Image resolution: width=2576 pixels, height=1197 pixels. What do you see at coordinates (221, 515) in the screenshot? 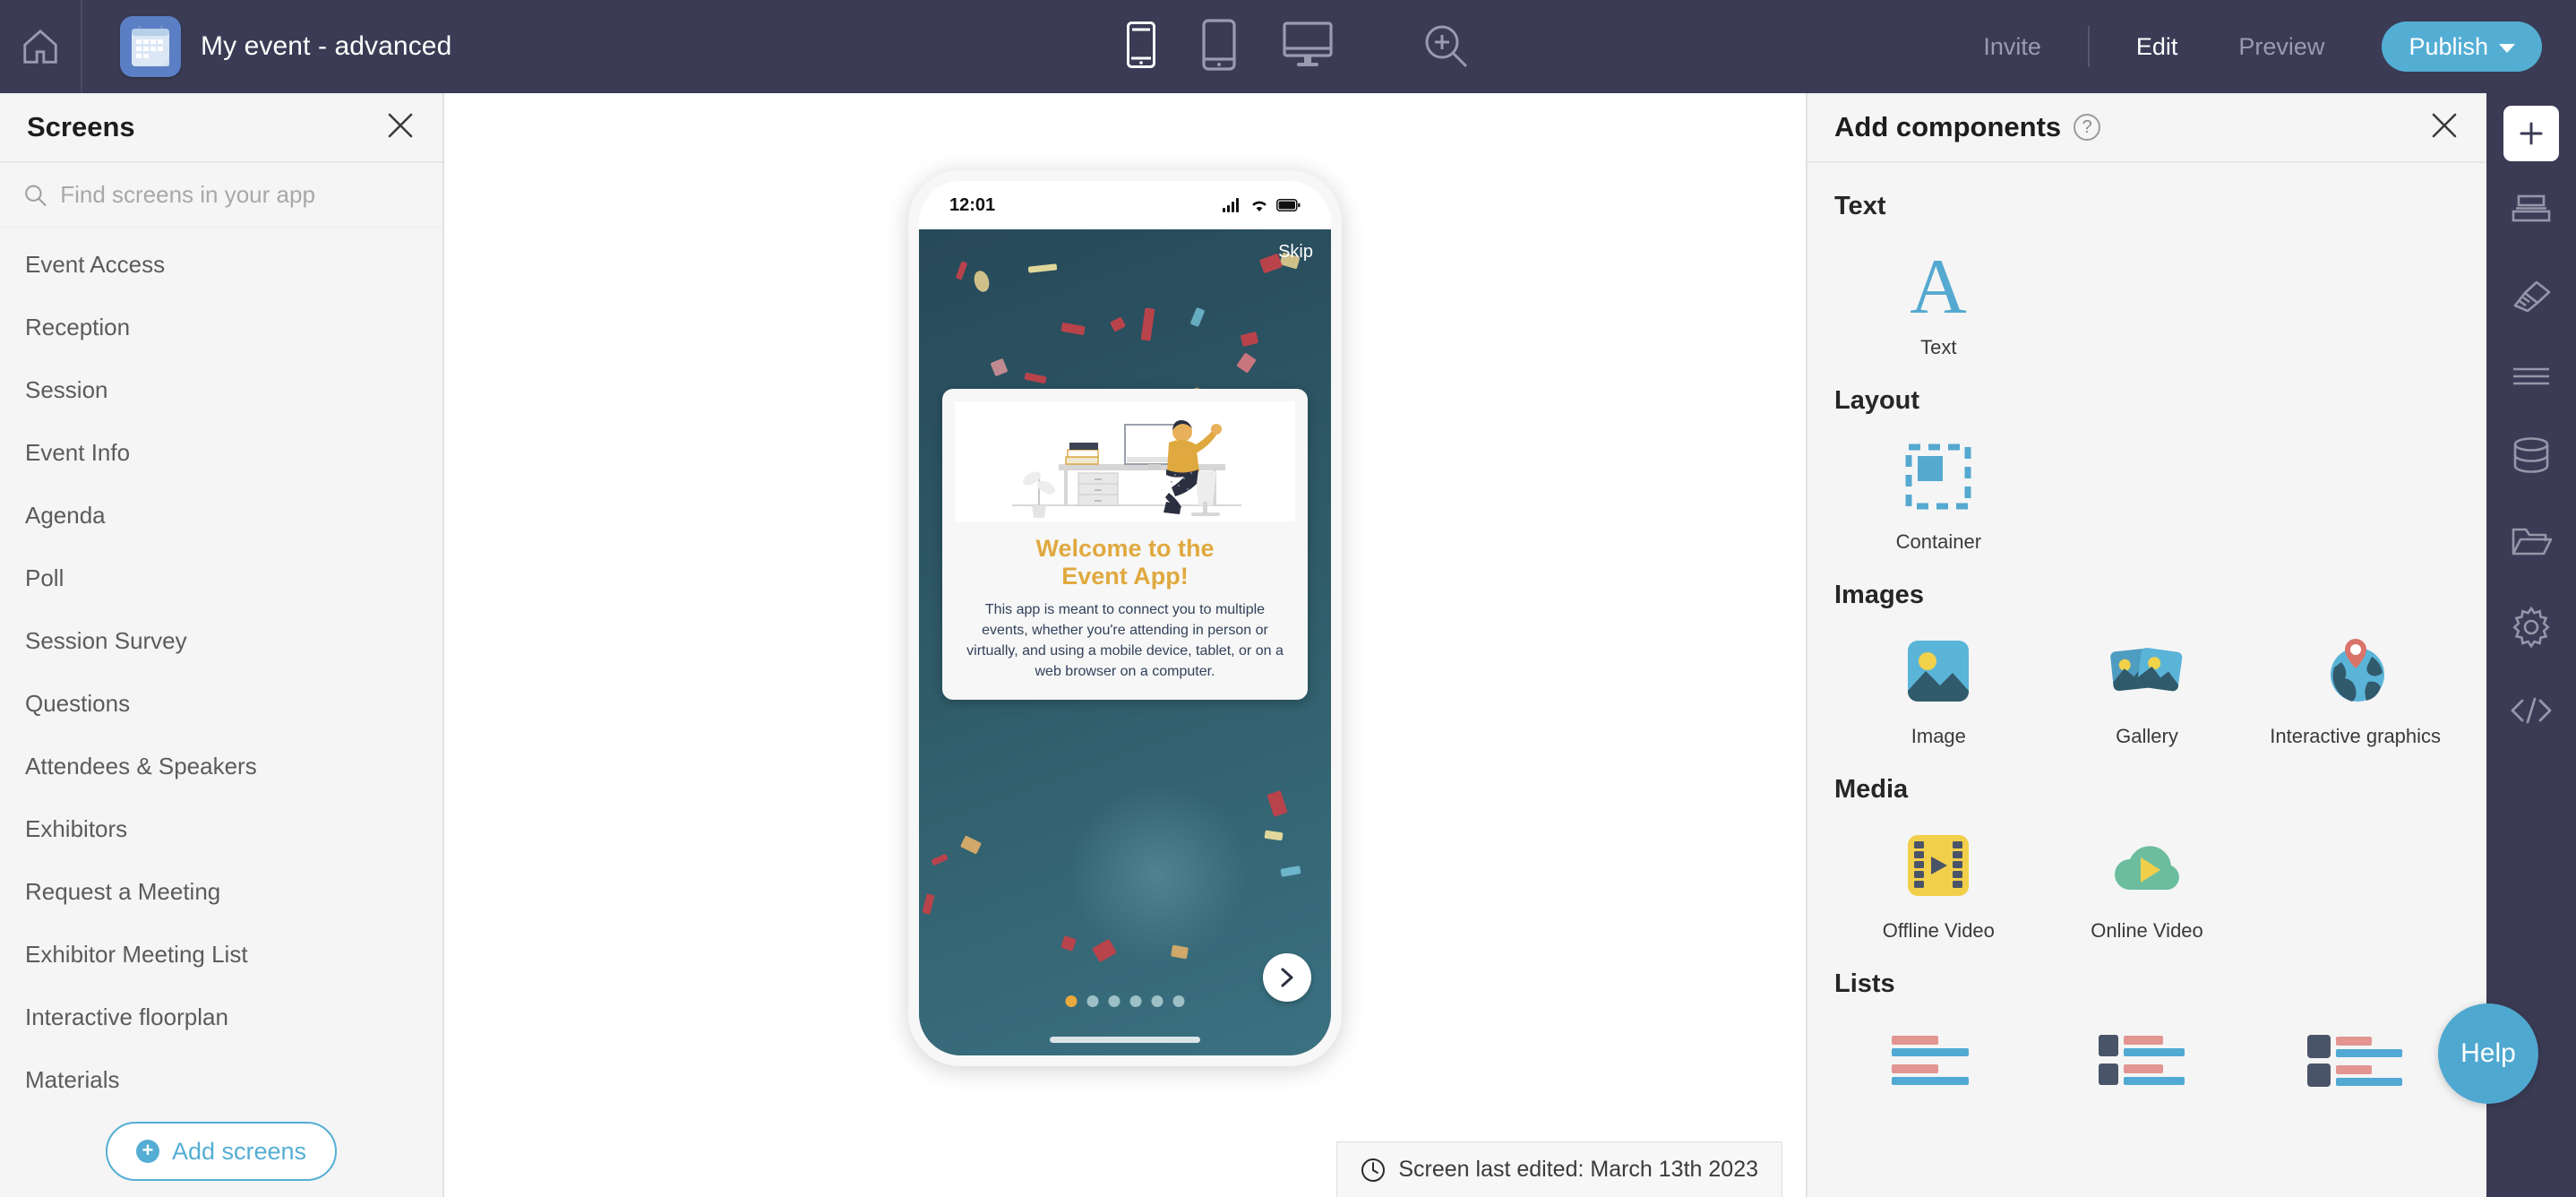
I see `sidebar-item-agenda: Agenda` at bounding box center [221, 515].